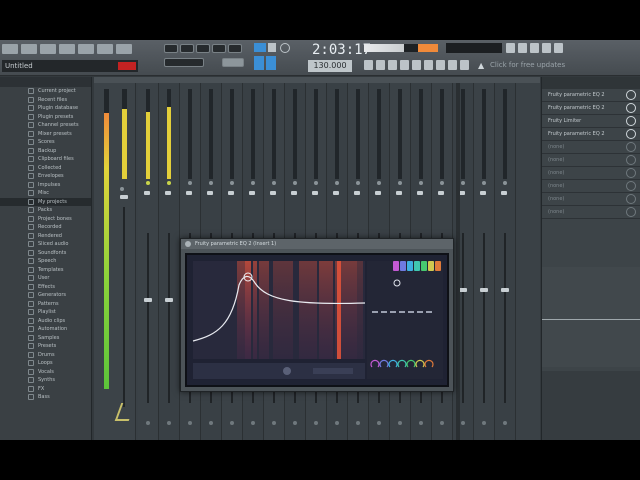  I want to click on browser-item: Plugin database, so click(45, 108).